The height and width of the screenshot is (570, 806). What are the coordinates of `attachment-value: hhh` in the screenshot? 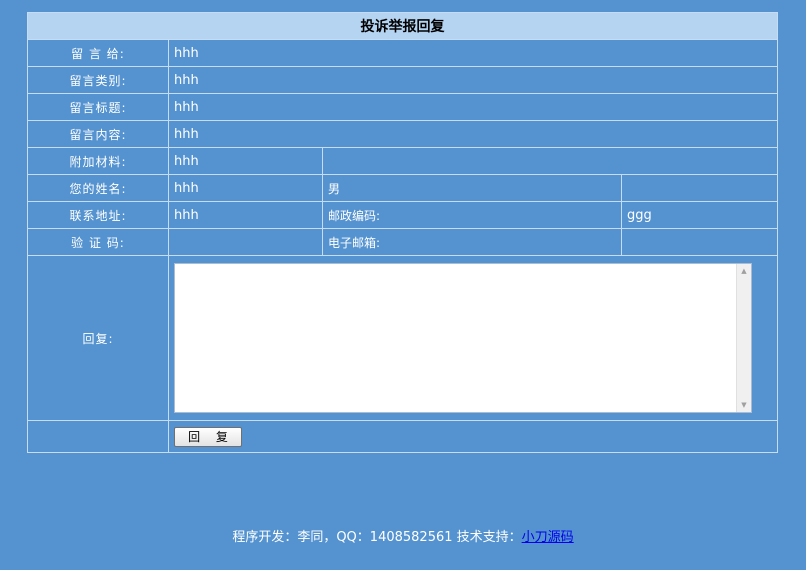 It's located at (245, 161).